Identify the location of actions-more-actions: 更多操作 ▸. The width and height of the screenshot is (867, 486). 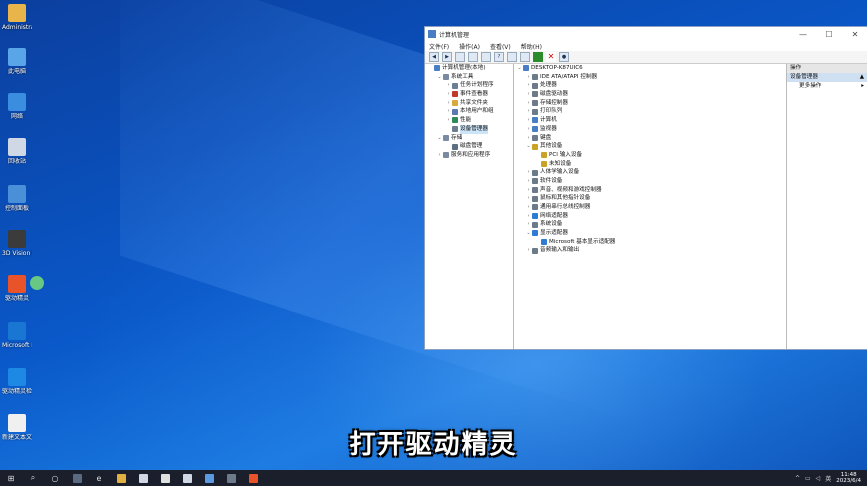
(827, 86).